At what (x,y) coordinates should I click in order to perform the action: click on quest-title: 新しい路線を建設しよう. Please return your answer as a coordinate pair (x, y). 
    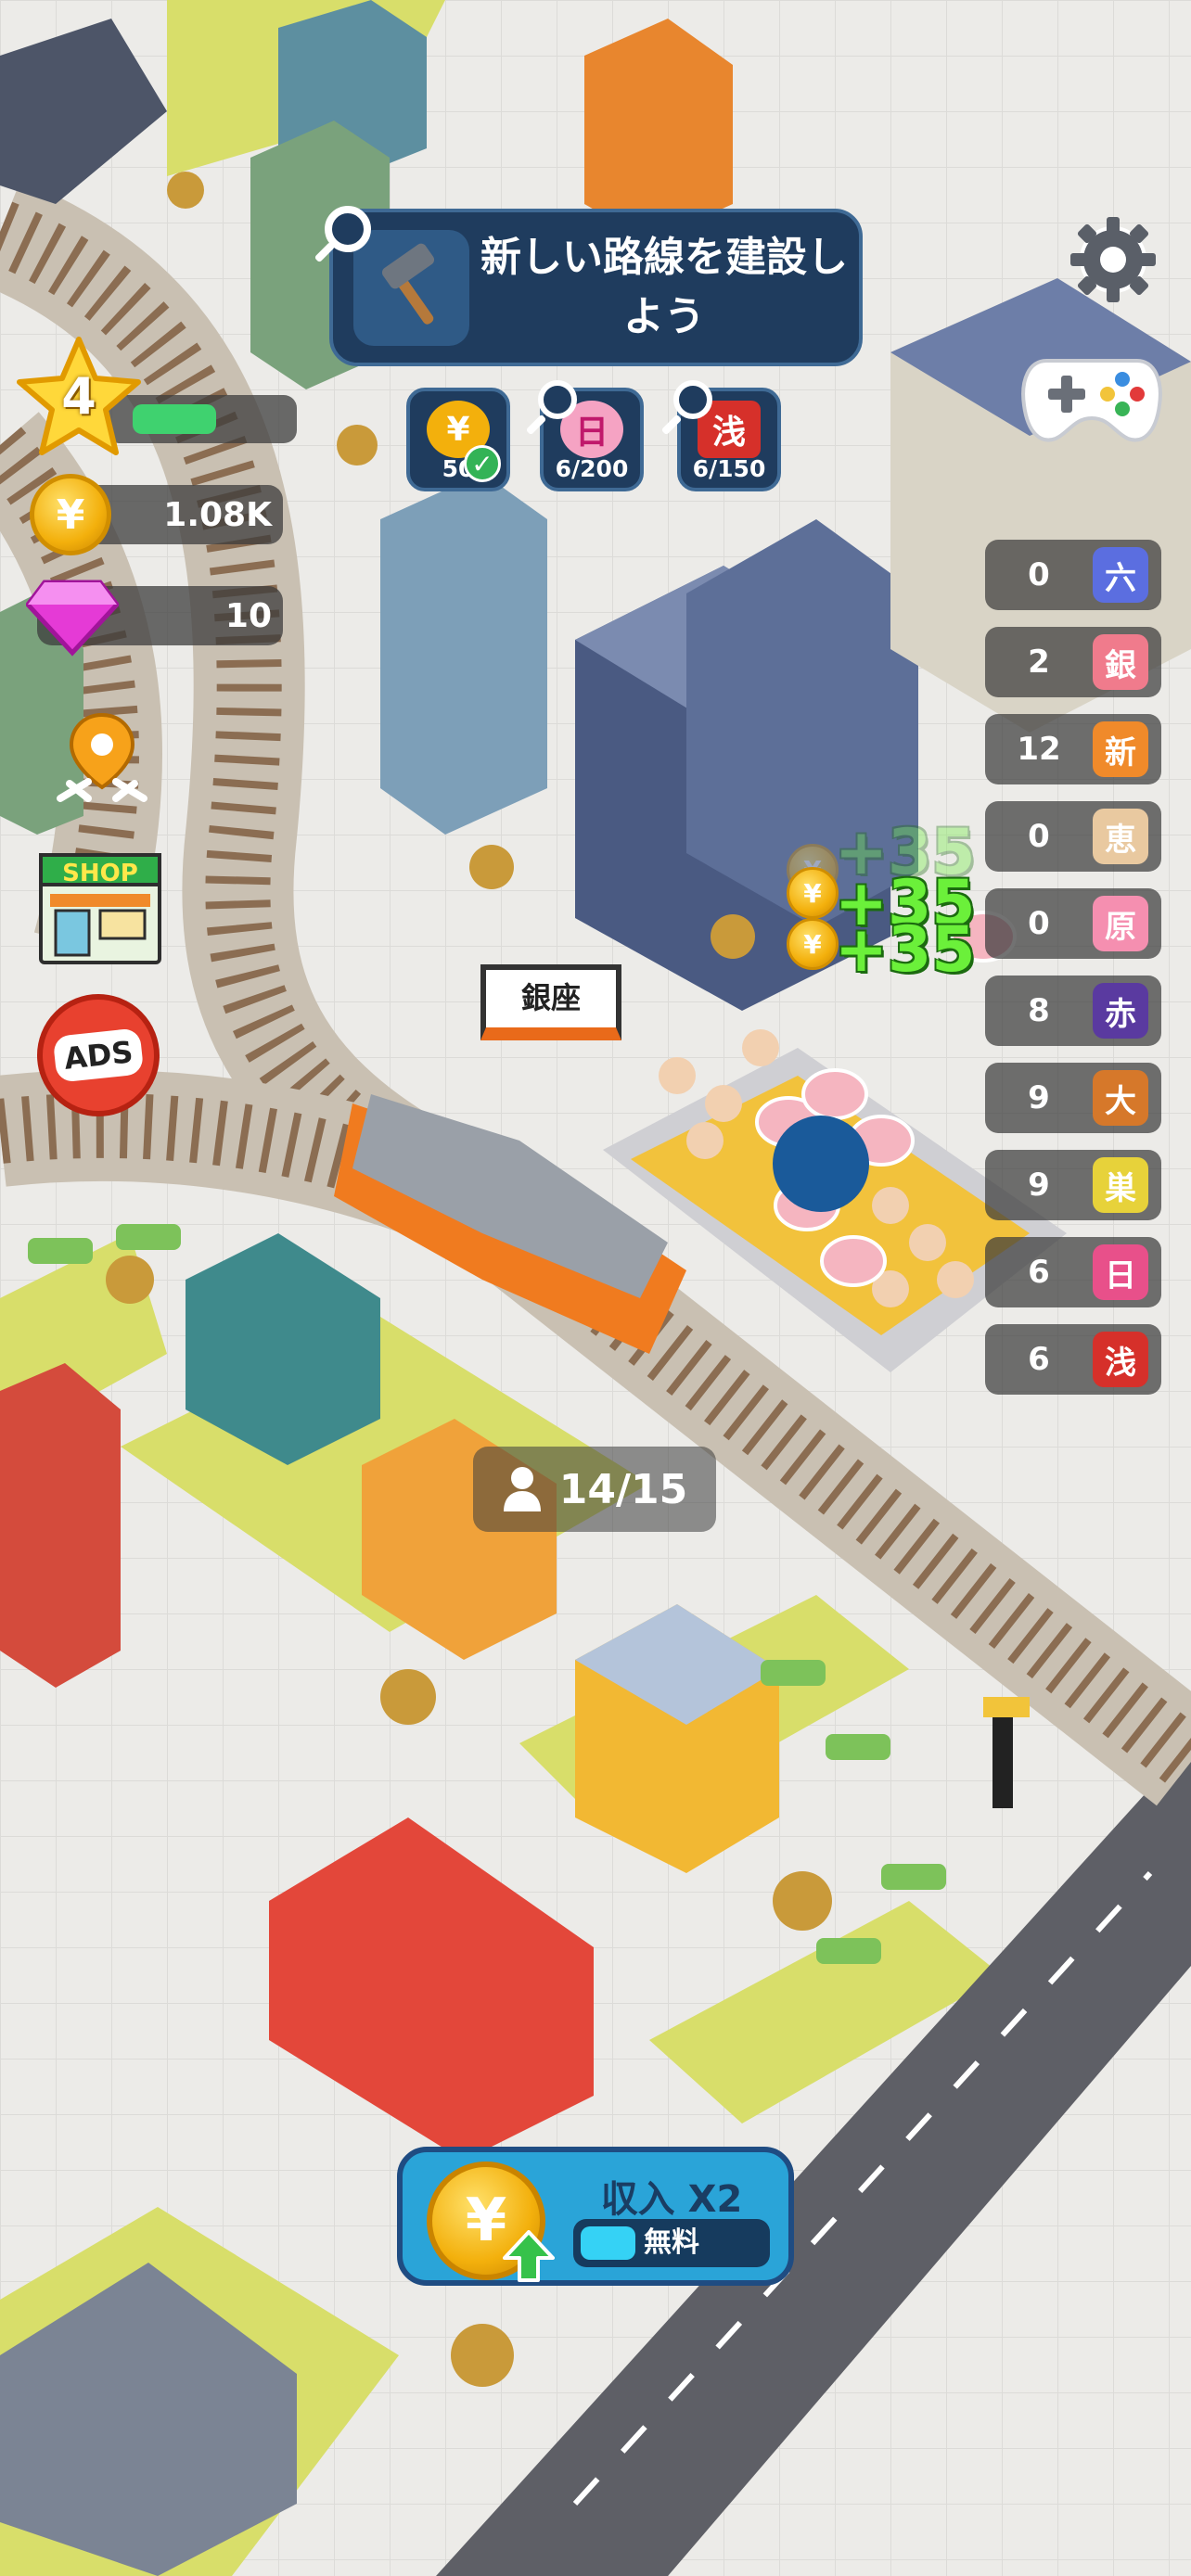
    Looking at the image, I should click on (664, 287).